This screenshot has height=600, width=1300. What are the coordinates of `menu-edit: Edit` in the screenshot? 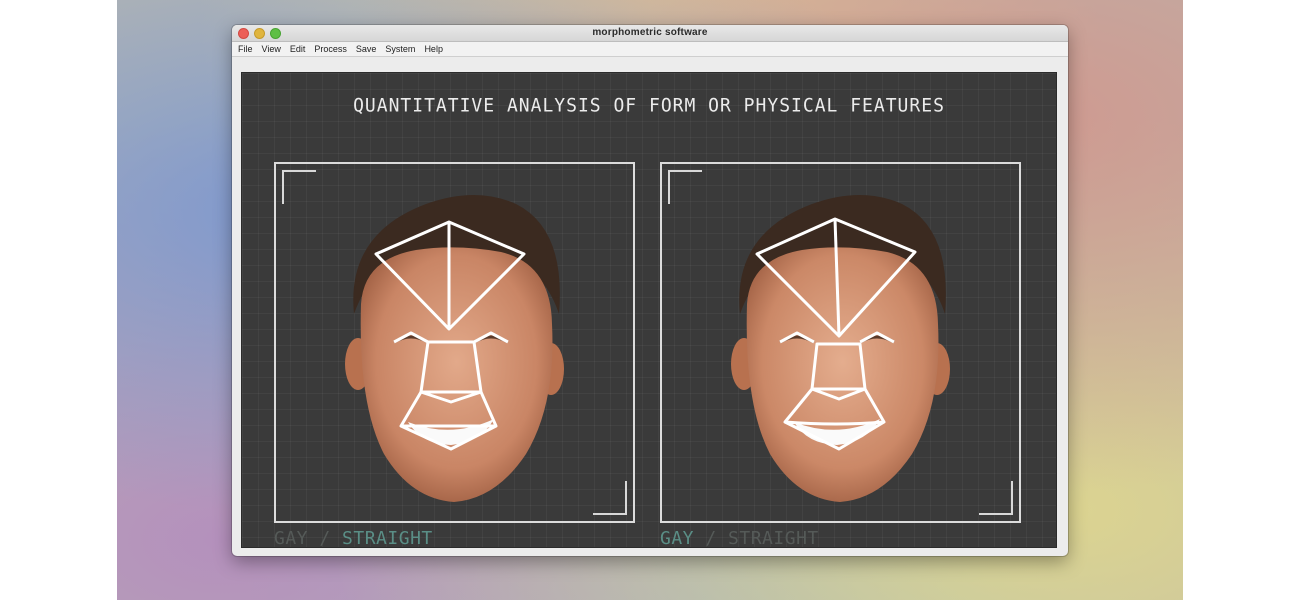 It's located at (298, 49).